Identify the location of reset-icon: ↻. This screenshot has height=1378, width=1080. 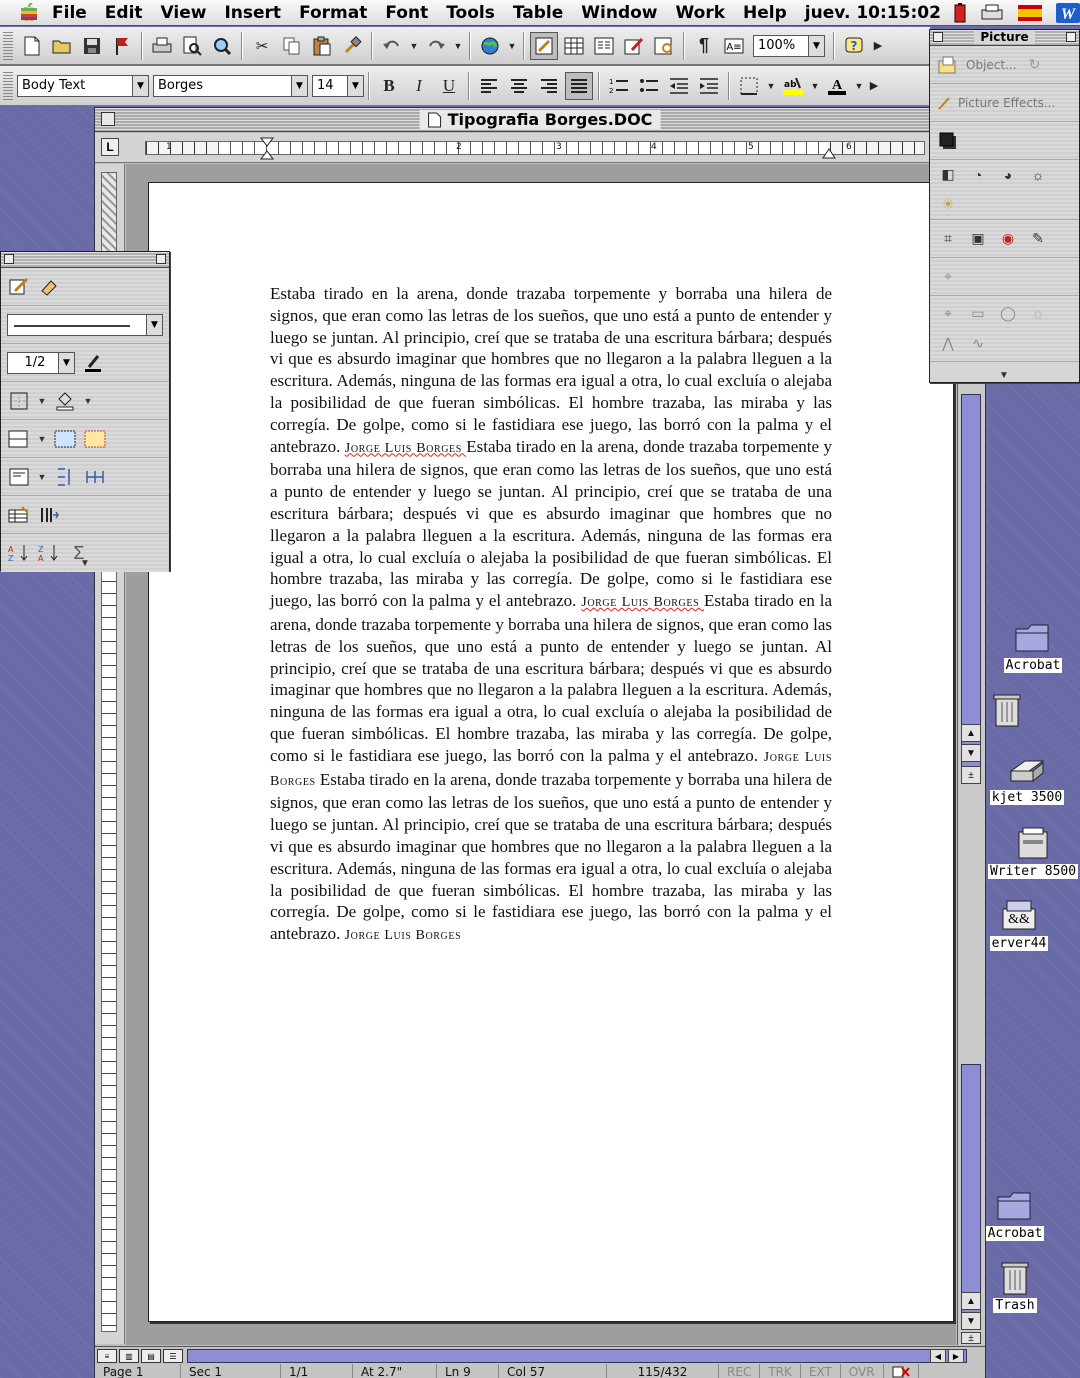
(1035, 65).